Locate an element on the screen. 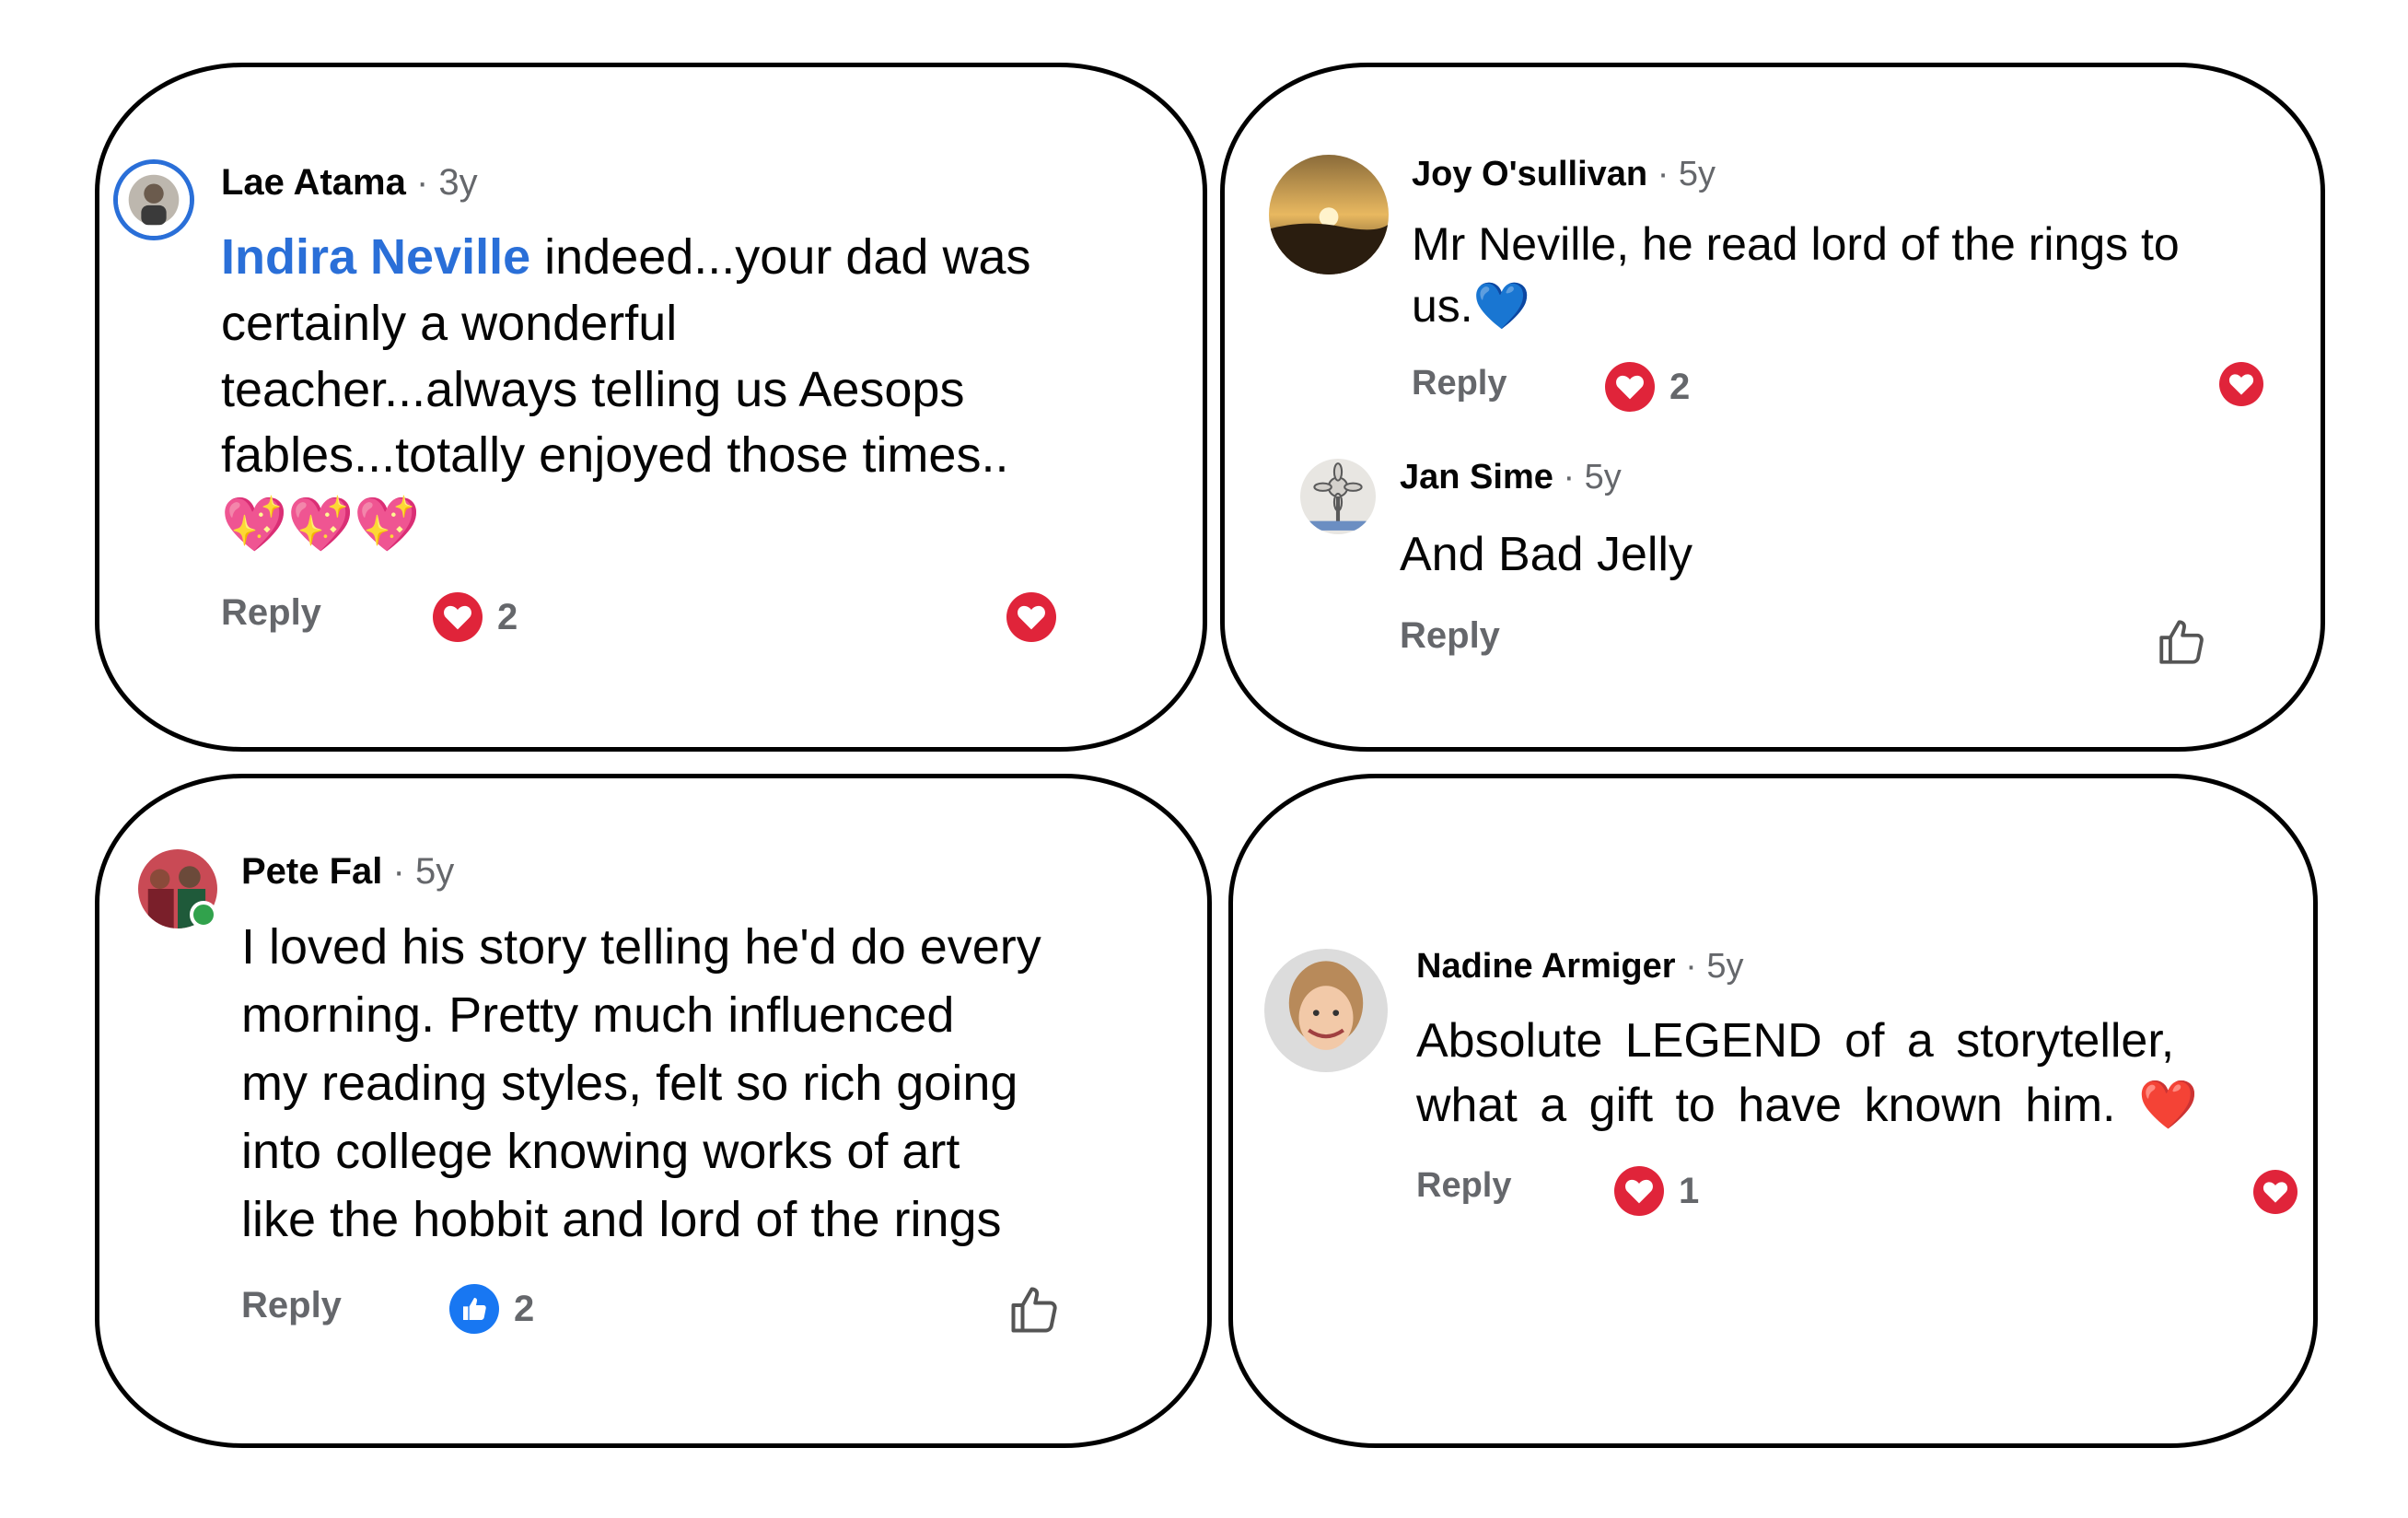 This screenshot has width=2408, height=1518. author-name: Pete Fal is located at coordinates (311, 872).